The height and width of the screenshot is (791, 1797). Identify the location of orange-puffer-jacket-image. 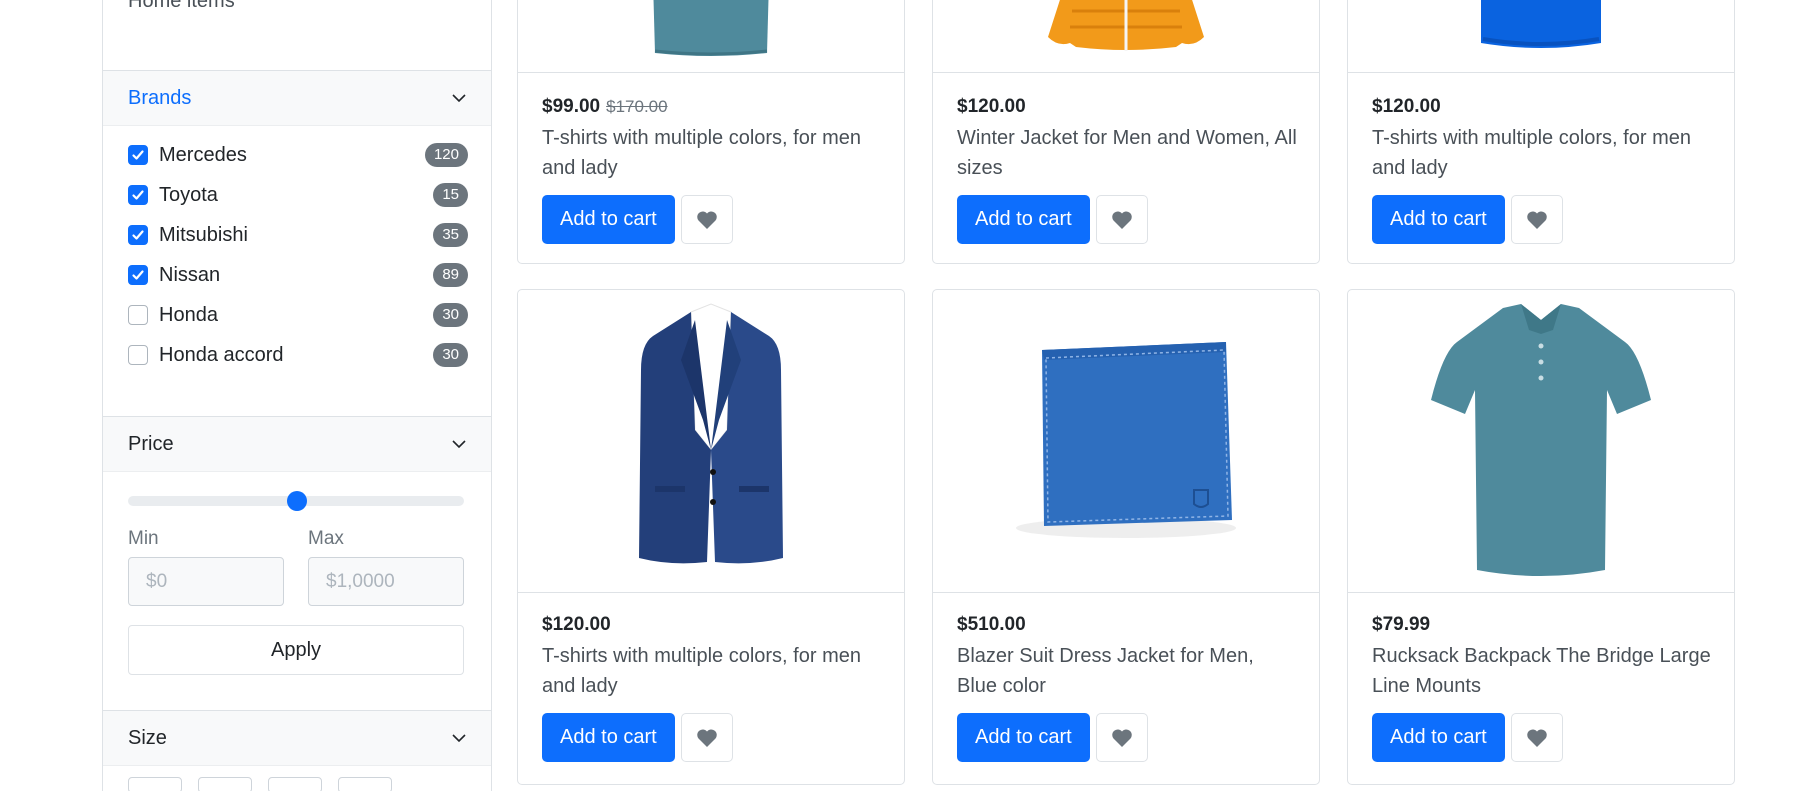
(1126, 25).